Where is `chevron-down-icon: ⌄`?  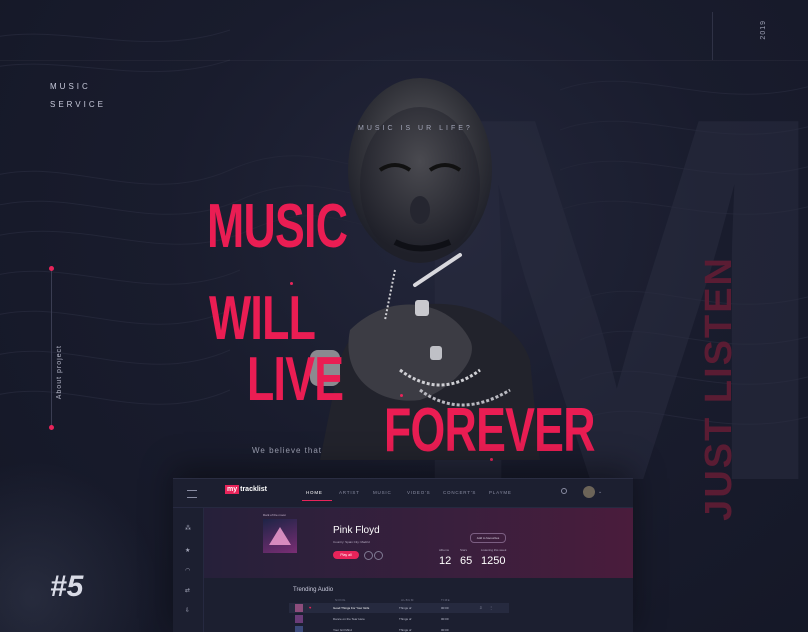 chevron-down-icon: ⌄ is located at coordinates (600, 492).